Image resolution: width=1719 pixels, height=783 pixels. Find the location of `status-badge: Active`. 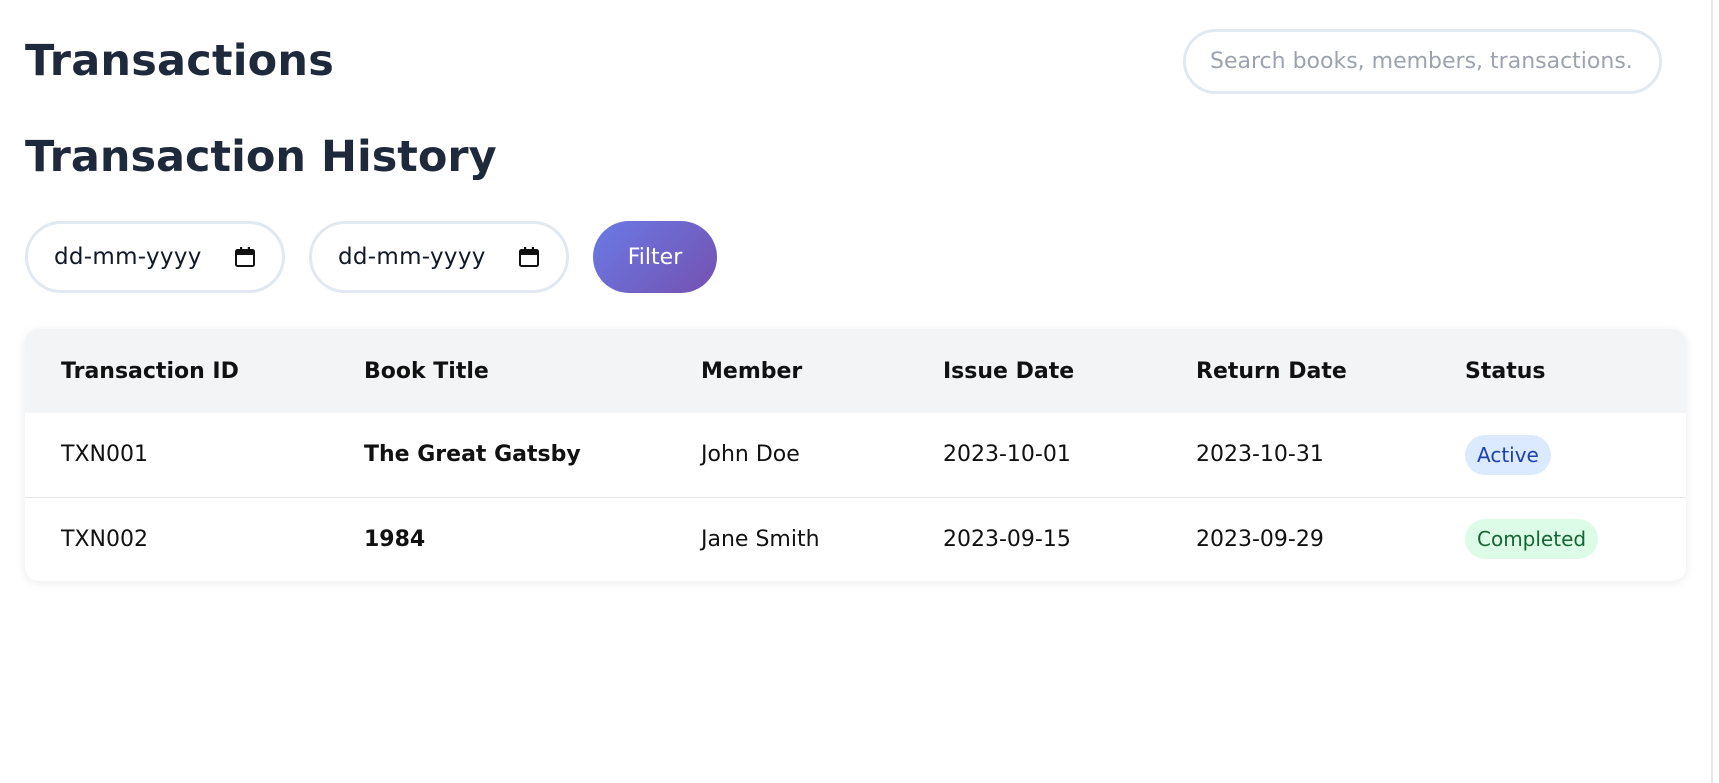

status-badge: Active is located at coordinates (1508, 454).